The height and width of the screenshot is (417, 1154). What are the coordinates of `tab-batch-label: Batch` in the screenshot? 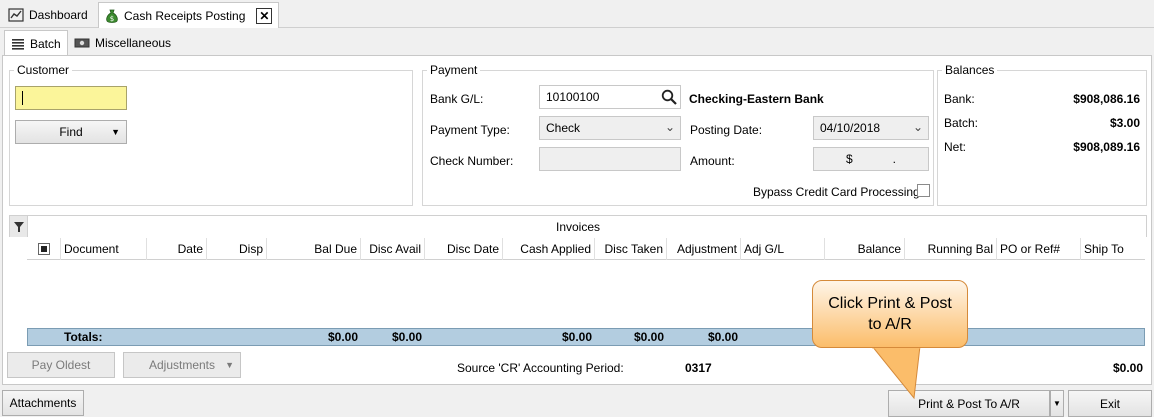 It's located at (45, 43).